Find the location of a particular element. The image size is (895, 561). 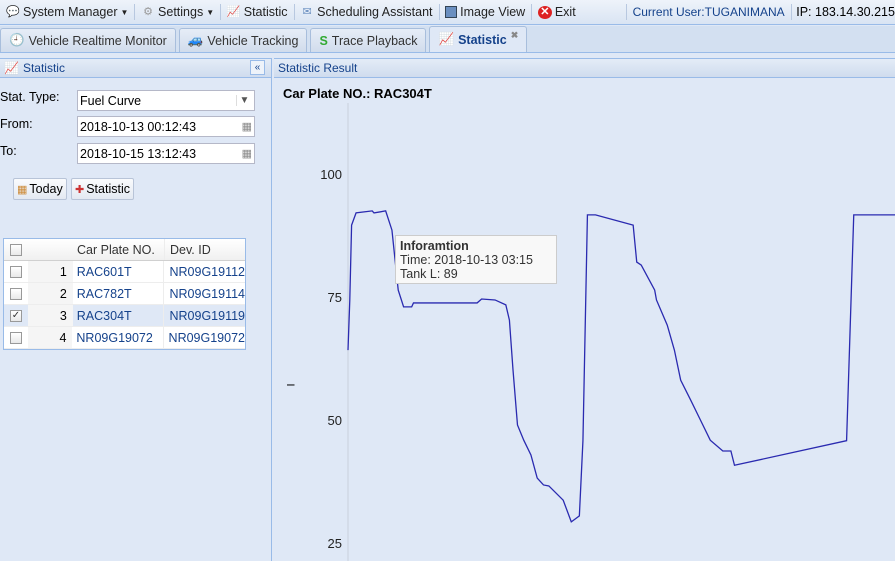

stat-type-label: Stat. Type: is located at coordinates (30, 97).